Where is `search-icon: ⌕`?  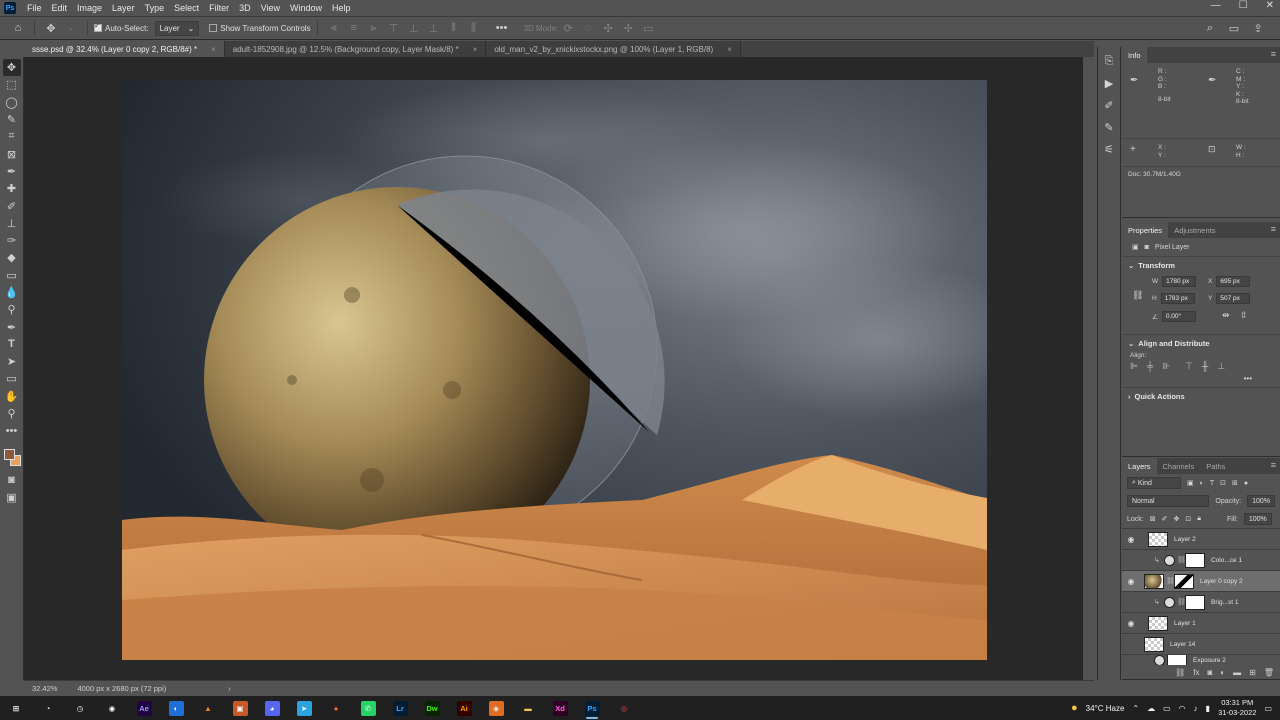
search-icon: ⌕ is located at coordinates (1210, 28).